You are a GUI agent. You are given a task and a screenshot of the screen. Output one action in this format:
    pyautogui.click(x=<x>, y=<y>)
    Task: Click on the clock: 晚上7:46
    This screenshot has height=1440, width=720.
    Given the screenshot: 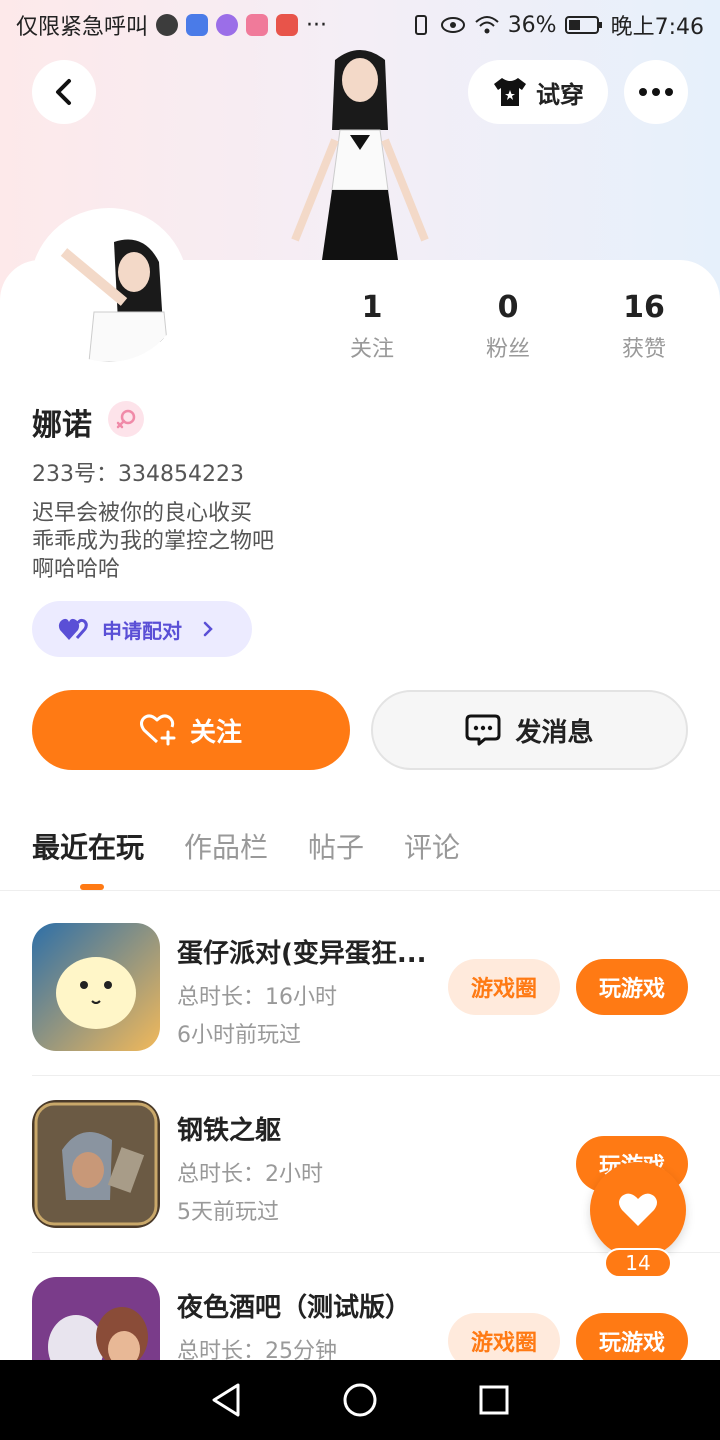 What is the action you would take?
    pyautogui.click(x=657, y=27)
    